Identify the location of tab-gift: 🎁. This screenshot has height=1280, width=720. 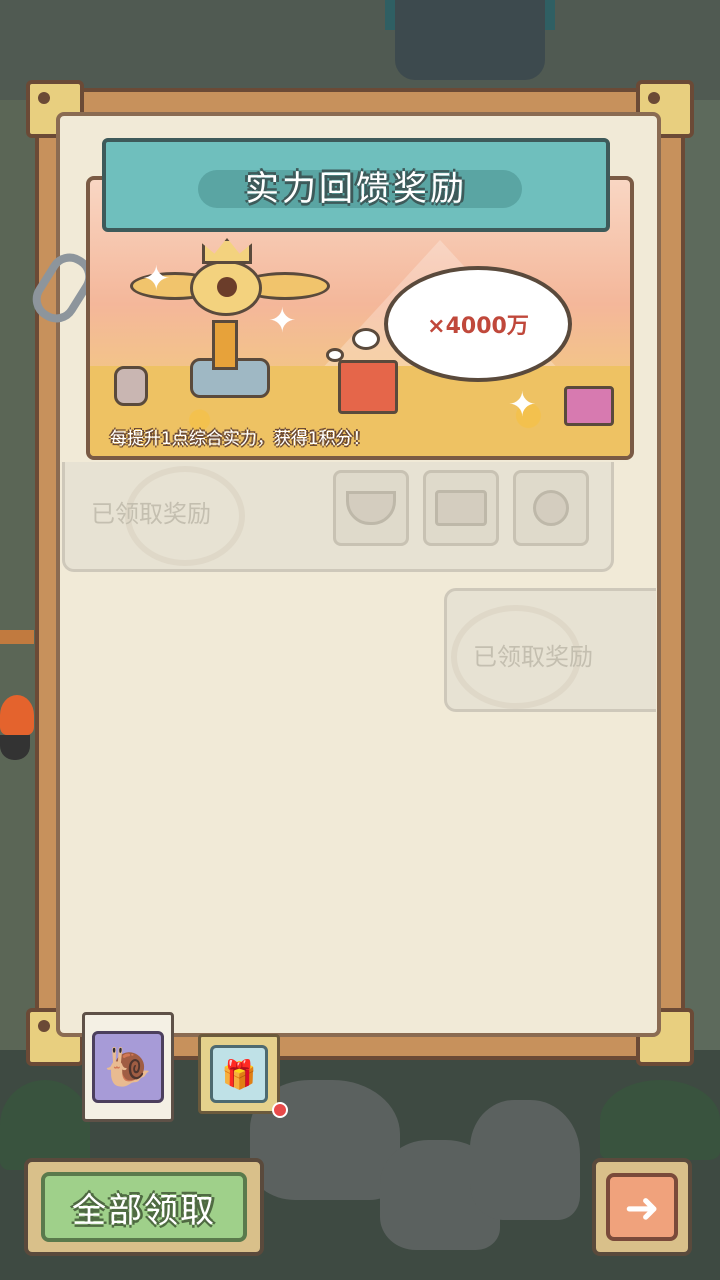
(239, 1074).